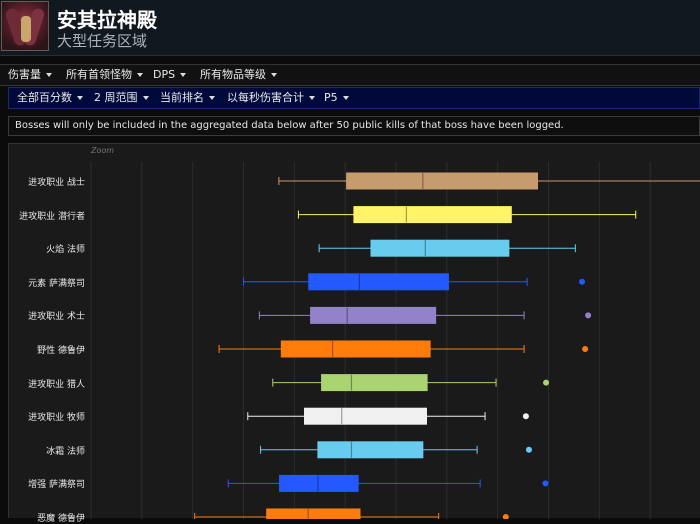 This screenshot has height=524, width=700. Describe the element at coordinates (56, 283) in the screenshot. I see `category-label: 元素 萨满祭司` at that location.